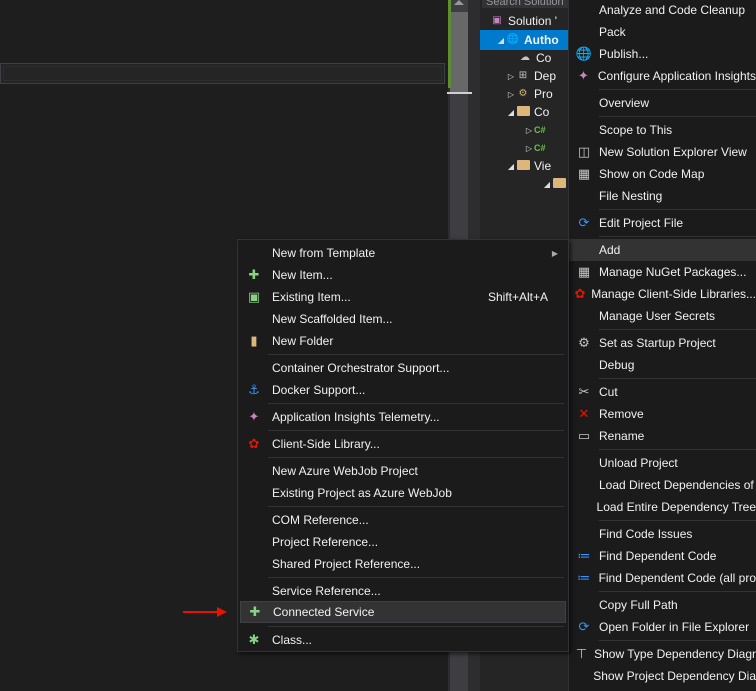 The width and height of the screenshot is (756, 691). Describe the element at coordinates (459, 2) in the screenshot. I see `scroll-up-arrow-icon` at that location.